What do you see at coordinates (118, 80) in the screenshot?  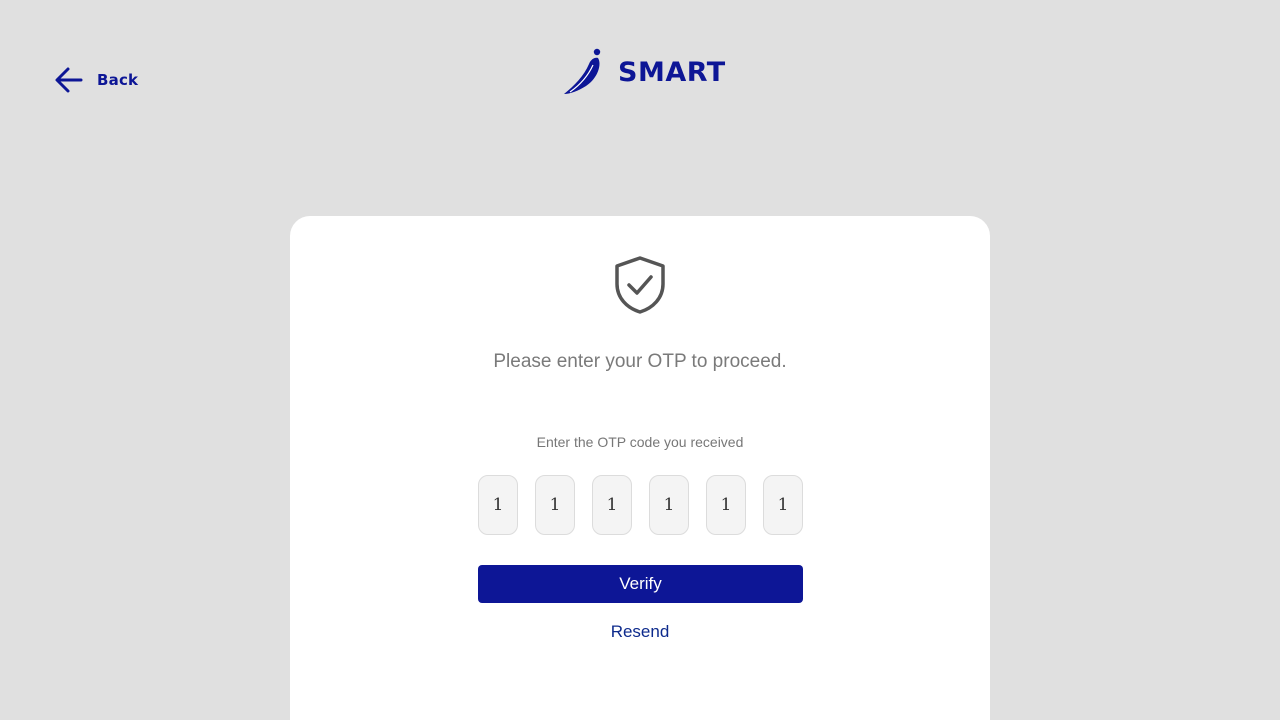 I see `back-label: Back` at bounding box center [118, 80].